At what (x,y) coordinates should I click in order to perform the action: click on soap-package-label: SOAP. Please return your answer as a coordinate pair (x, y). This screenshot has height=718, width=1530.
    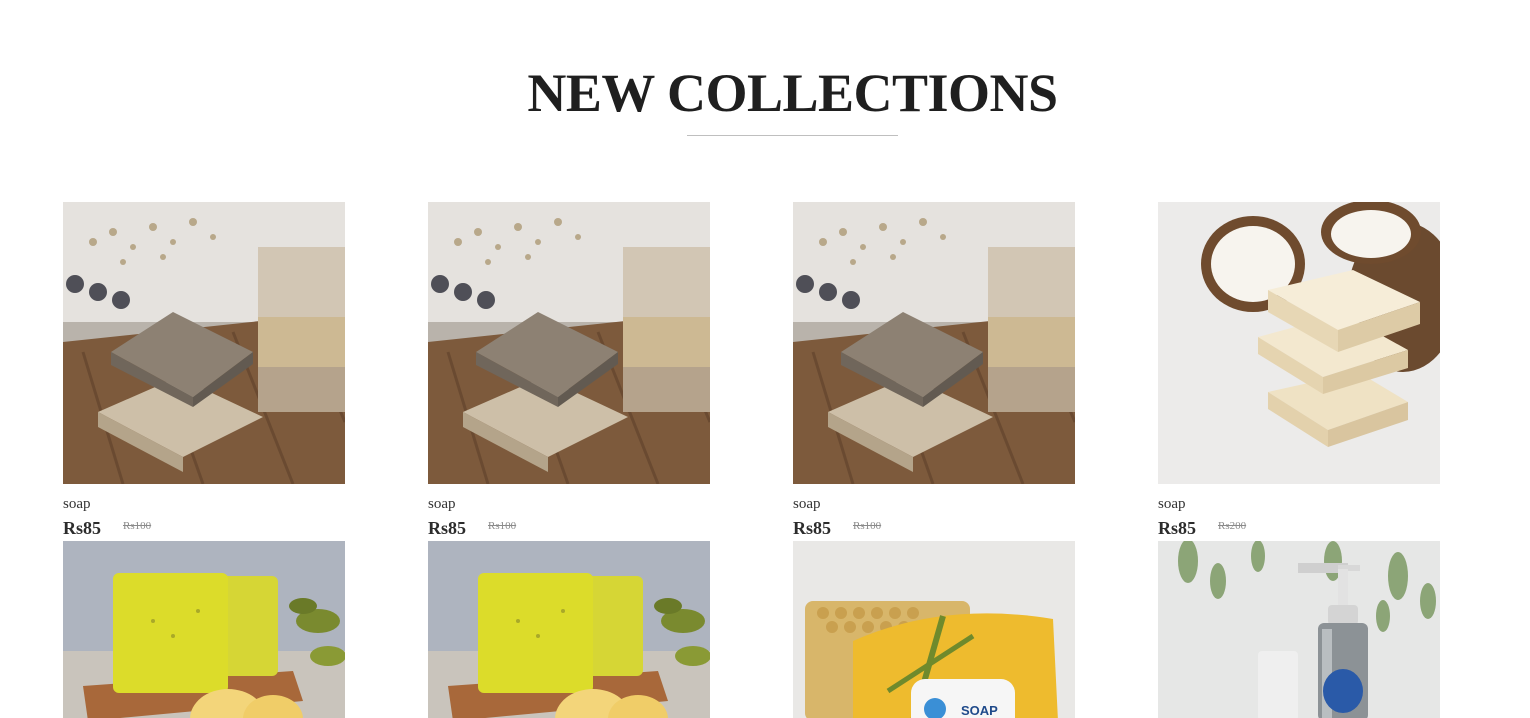
    Looking at the image, I should click on (979, 710).